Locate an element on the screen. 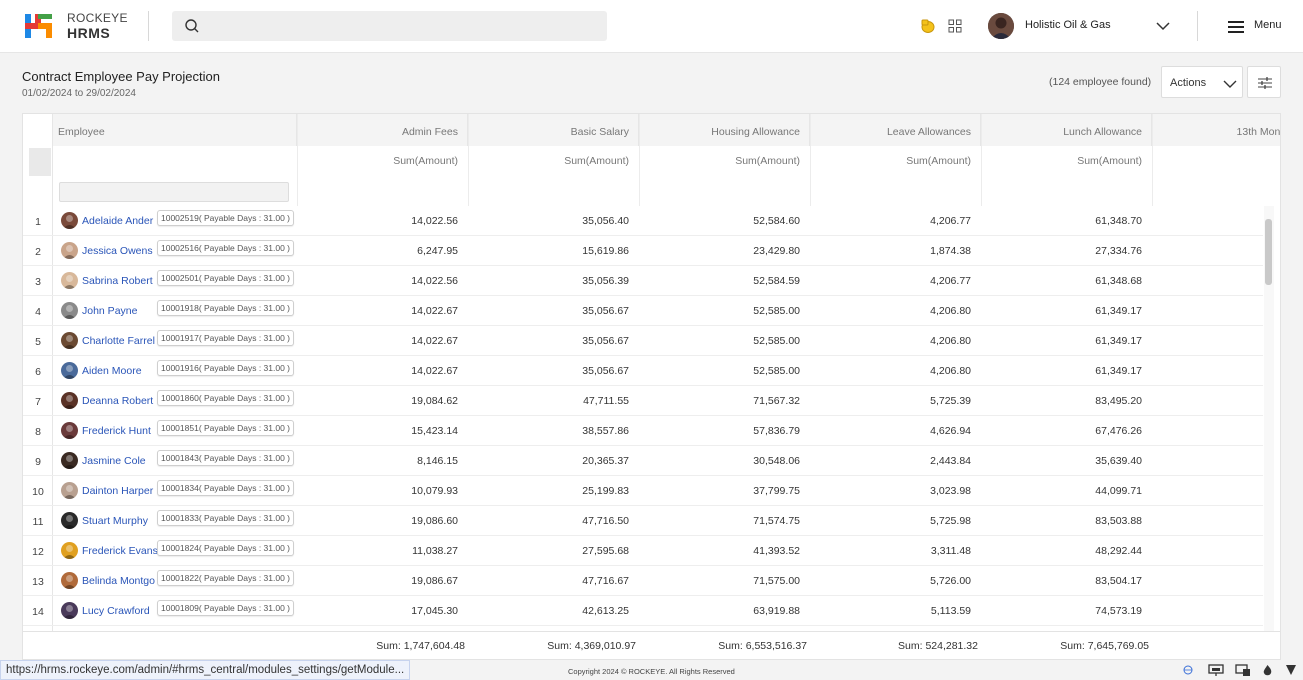  chevron-down-icon is located at coordinates (1163, 26).